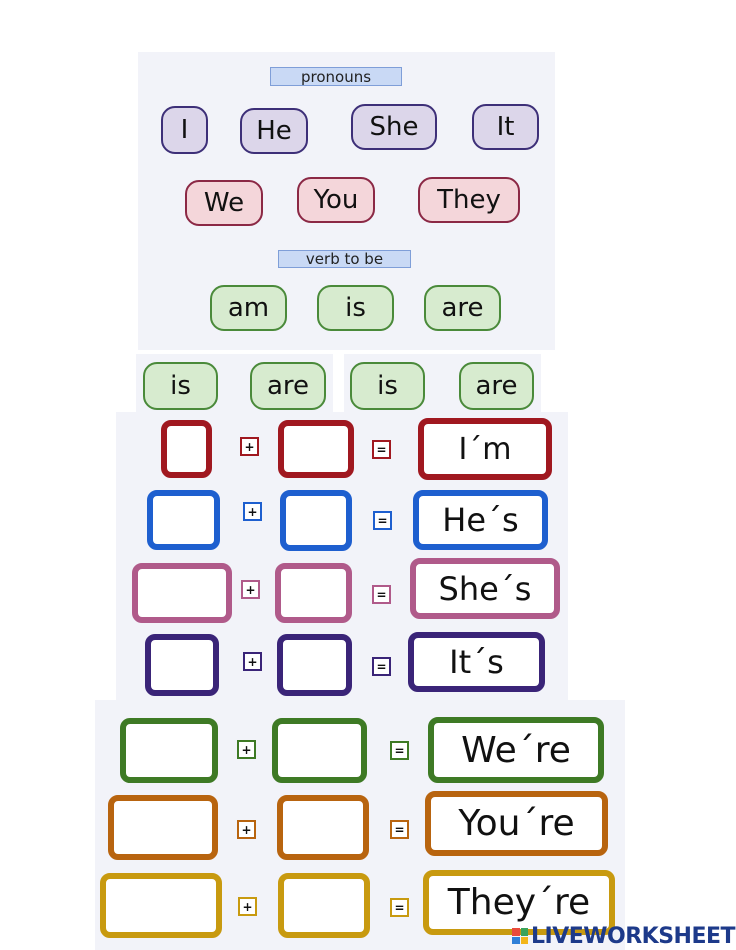 The height and width of the screenshot is (950, 736). Describe the element at coordinates (355, 308) in the screenshot. I see `chip-is: is` at that location.